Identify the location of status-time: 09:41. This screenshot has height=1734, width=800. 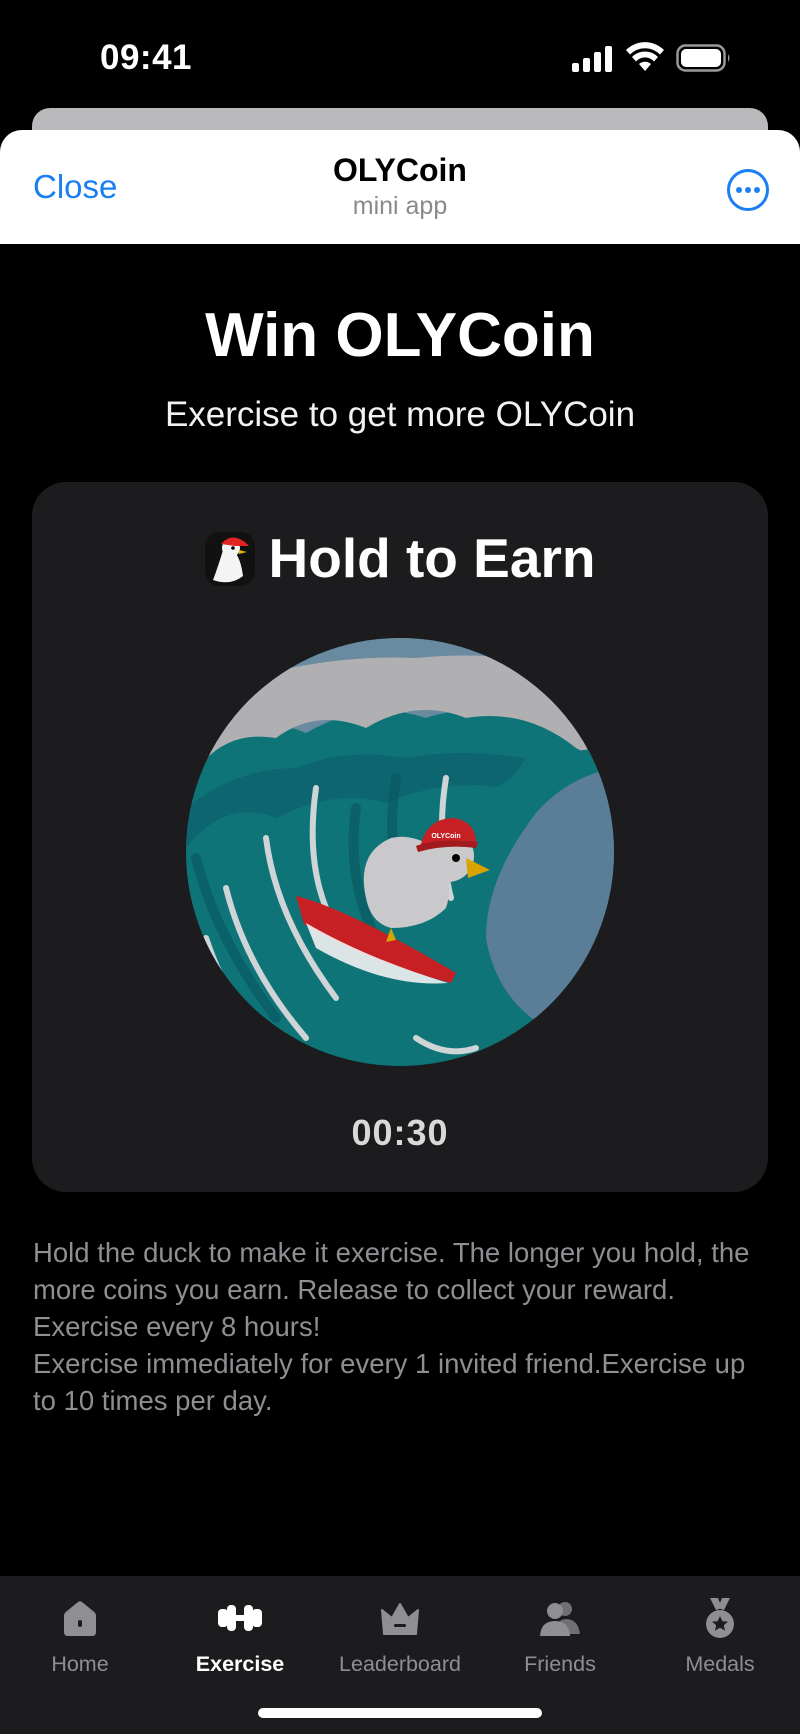
(146, 57).